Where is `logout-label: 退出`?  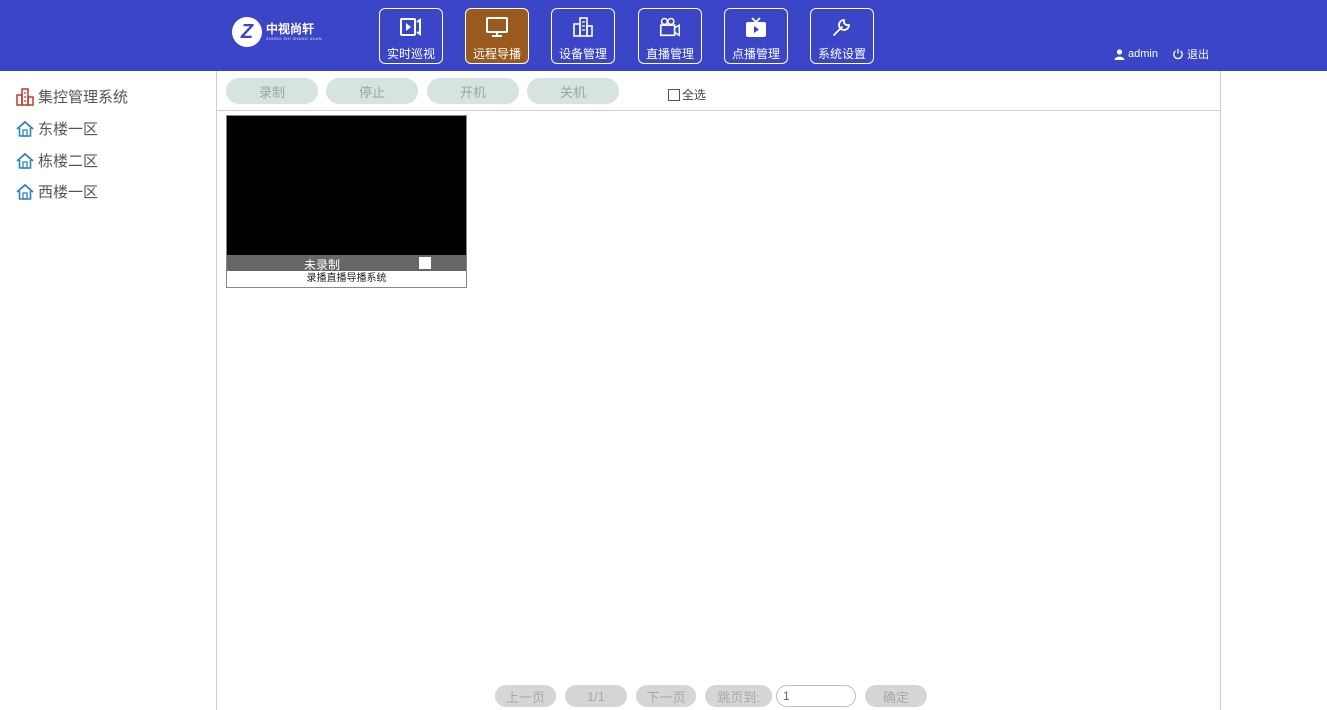
logout-label: 退出 is located at coordinates (1198, 55).